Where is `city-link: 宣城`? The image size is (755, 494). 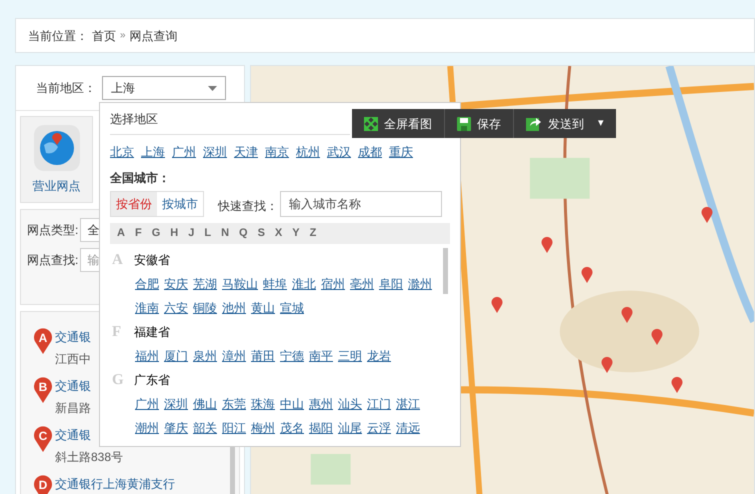 city-link: 宣城 is located at coordinates (292, 308).